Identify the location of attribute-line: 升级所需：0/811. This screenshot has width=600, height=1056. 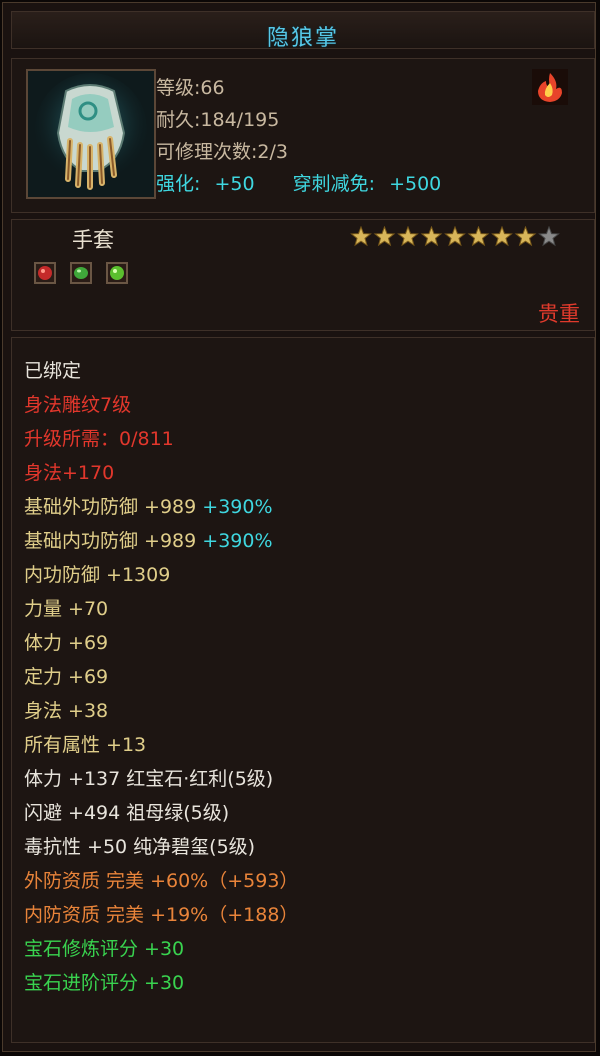
(99, 439).